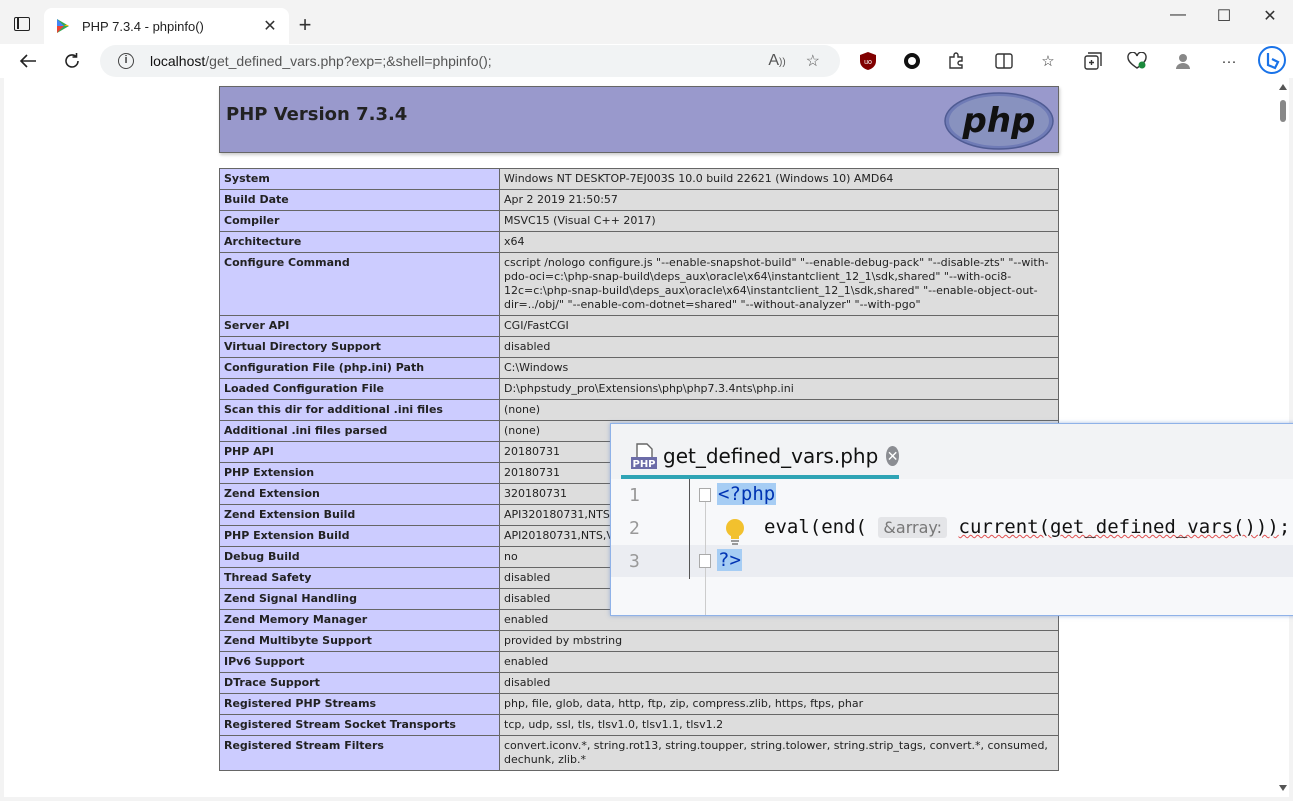  What do you see at coordinates (956, 61) in the screenshot?
I see `extensions-puzzle-icon` at bounding box center [956, 61].